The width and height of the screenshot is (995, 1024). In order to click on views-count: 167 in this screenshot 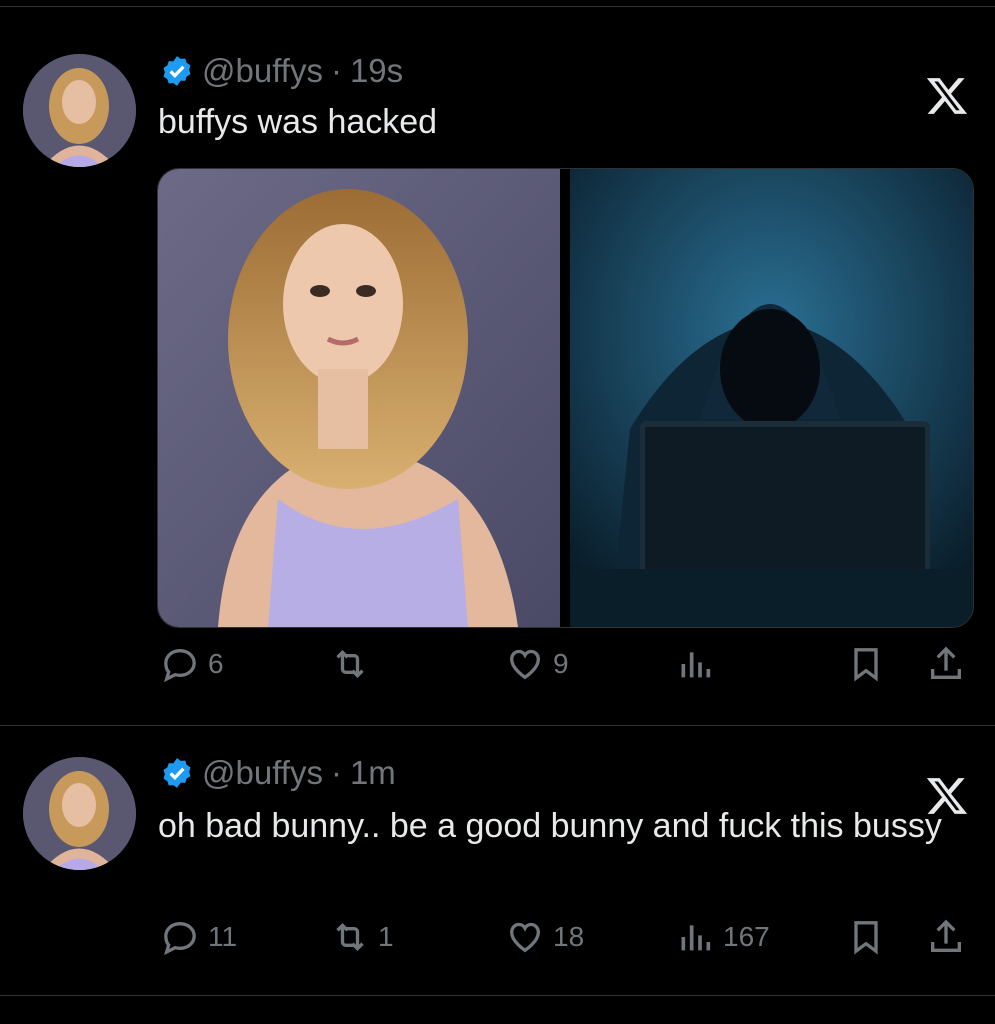, I will do `click(746, 936)`.